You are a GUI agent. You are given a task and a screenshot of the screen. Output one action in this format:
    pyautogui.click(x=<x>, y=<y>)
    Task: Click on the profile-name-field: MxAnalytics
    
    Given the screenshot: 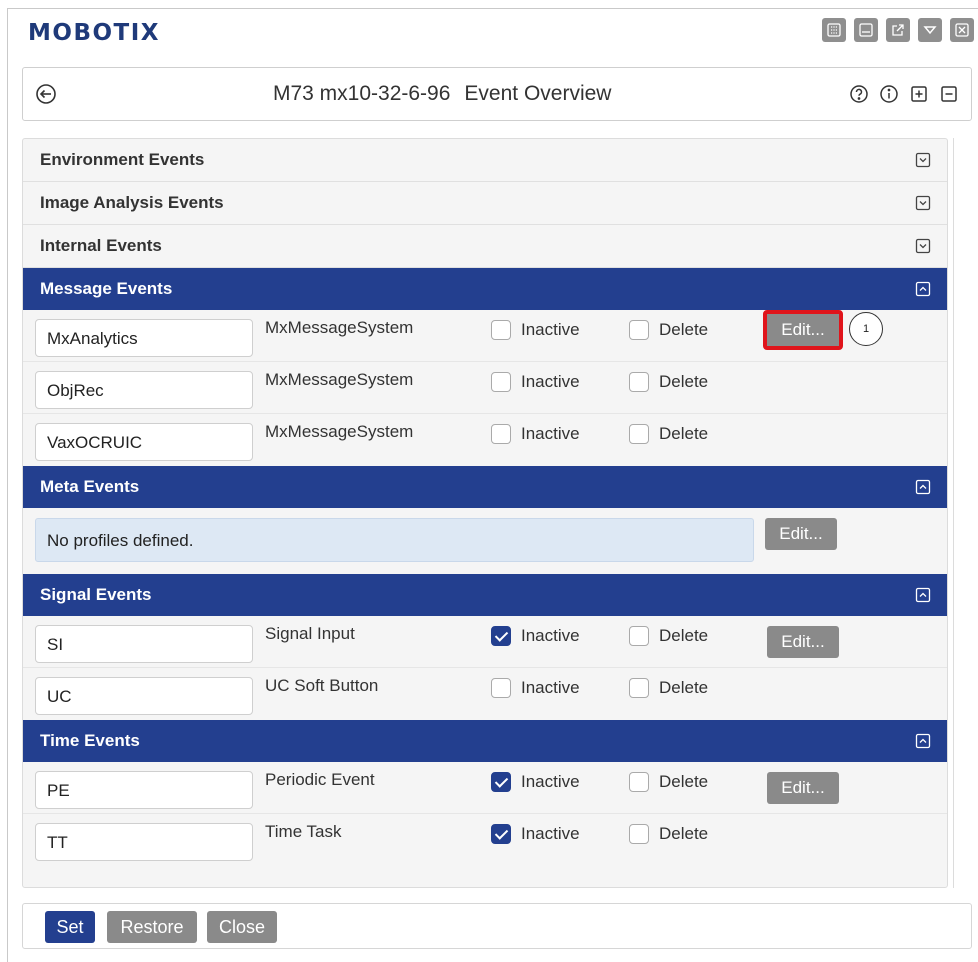 What is the action you would take?
    pyautogui.click(x=144, y=338)
    